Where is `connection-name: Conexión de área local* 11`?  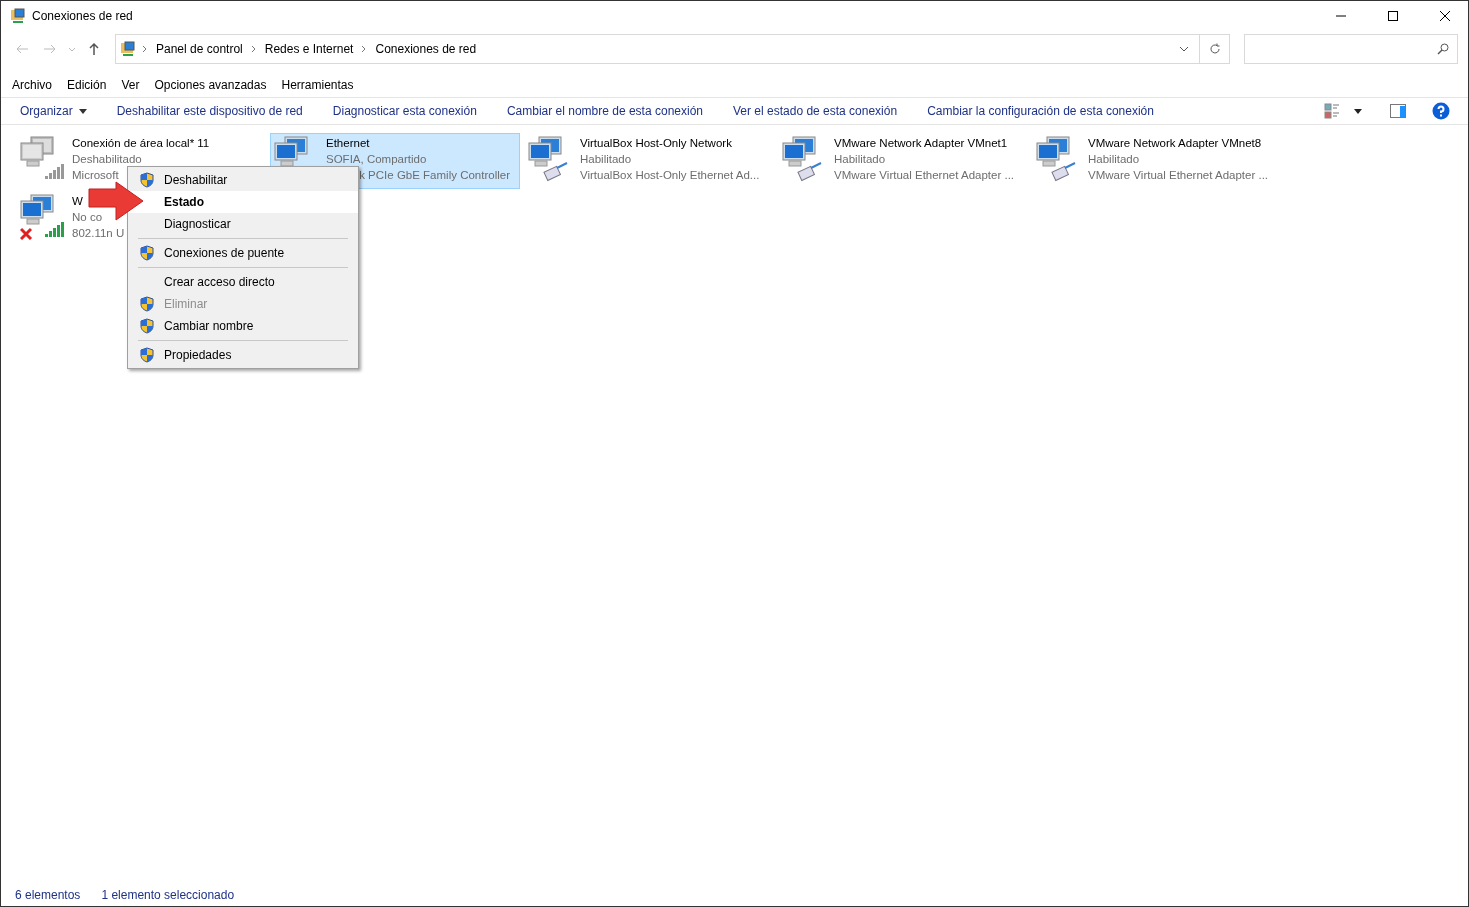 connection-name: Conexión de área local* 11 is located at coordinates (141, 143).